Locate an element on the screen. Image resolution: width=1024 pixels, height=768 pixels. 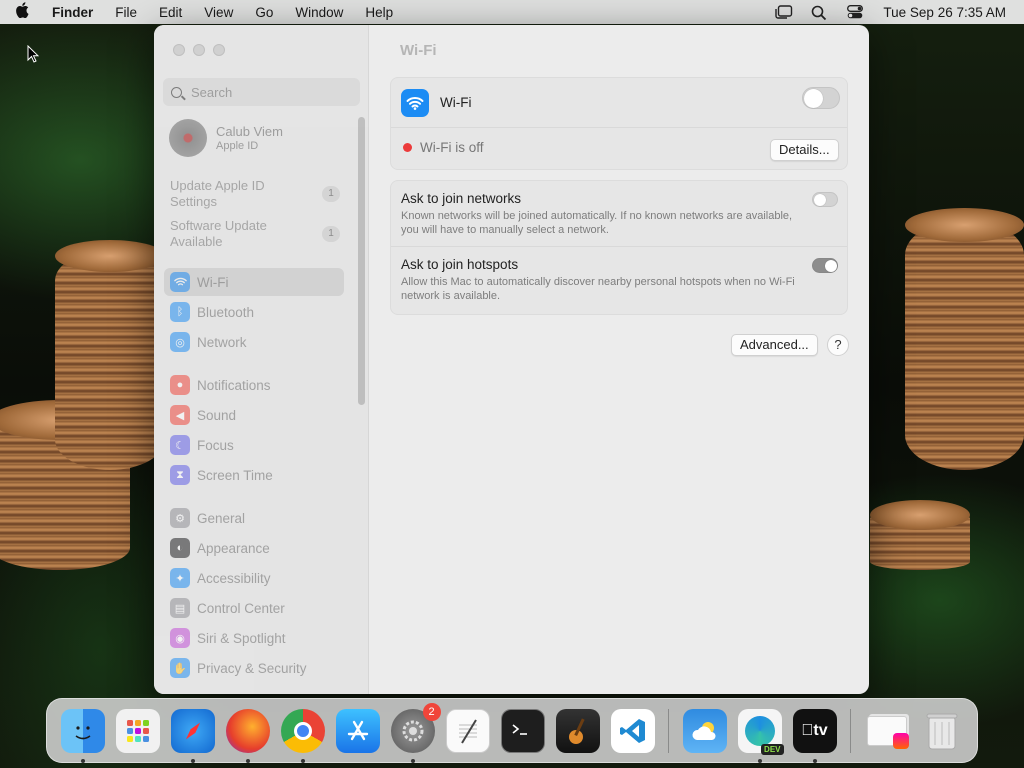
notice-label: Software Update Available is located at coordinates (218, 233).